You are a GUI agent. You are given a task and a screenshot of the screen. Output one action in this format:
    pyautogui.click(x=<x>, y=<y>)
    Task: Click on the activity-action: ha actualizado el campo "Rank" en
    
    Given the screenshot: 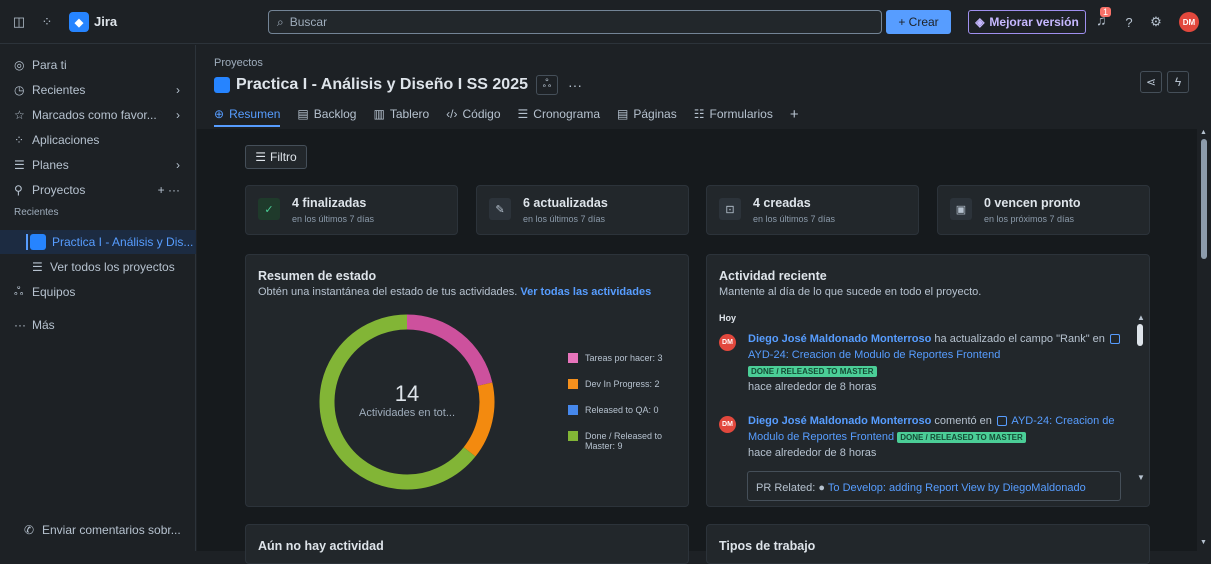 What is the action you would take?
    pyautogui.click(x=1019, y=339)
    